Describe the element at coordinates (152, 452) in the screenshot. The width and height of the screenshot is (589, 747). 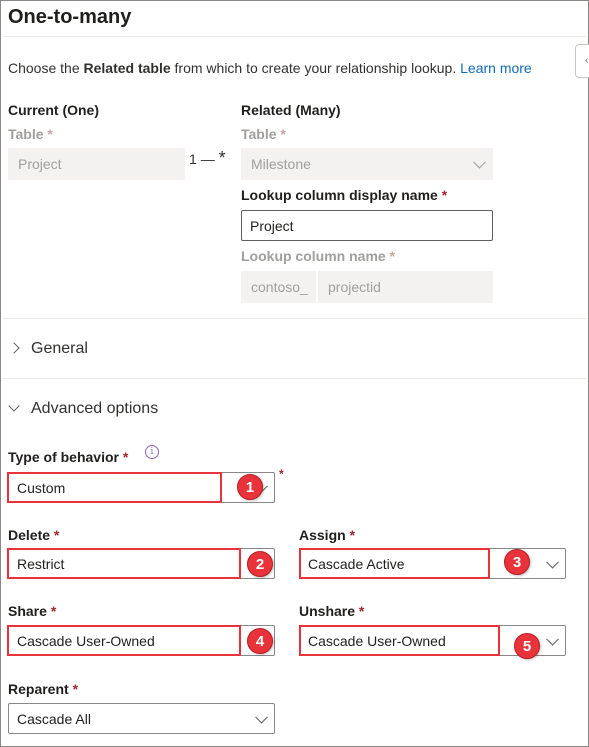
I see `info-icon: i` at that location.